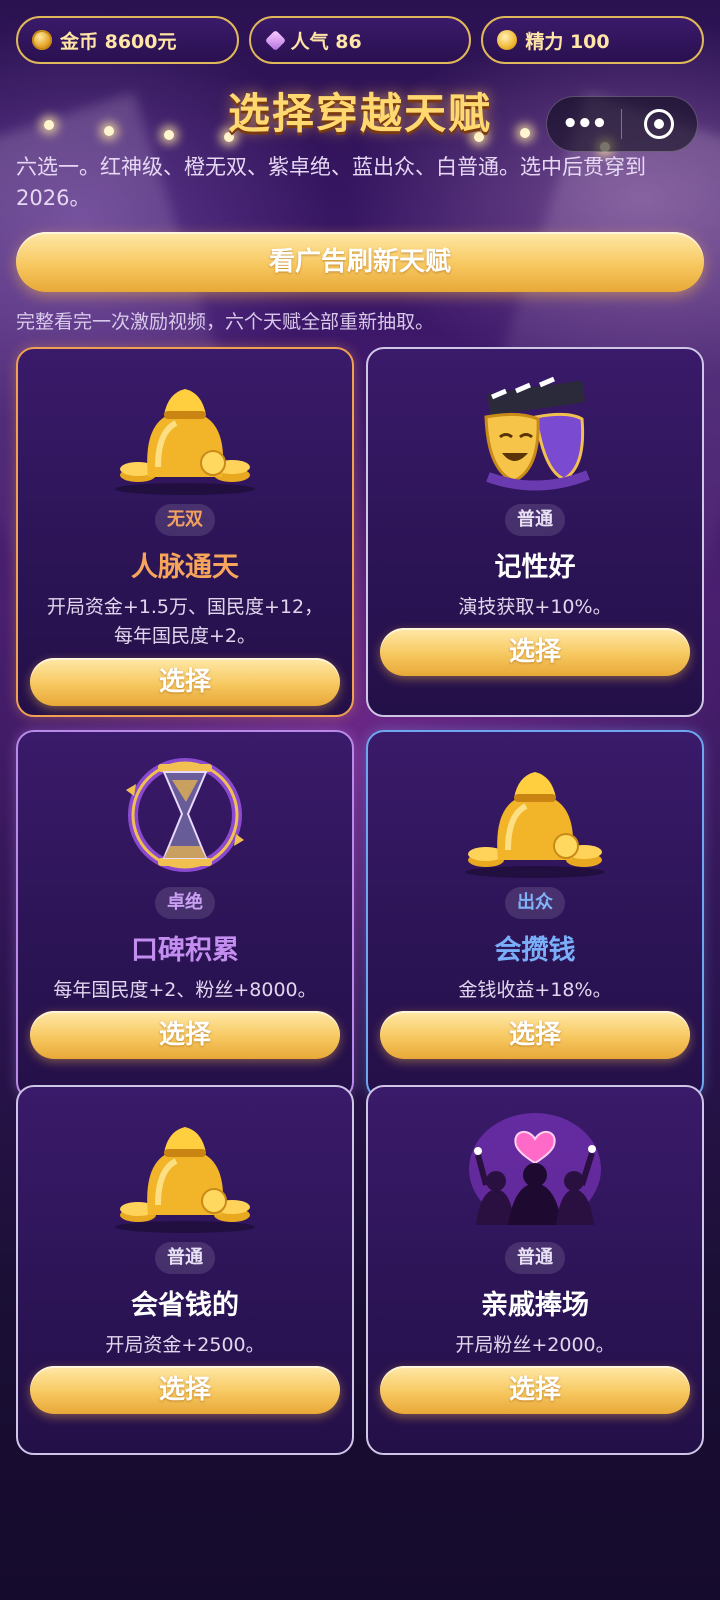 This screenshot has height=1600, width=720. Describe the element at coordinates (185, 950) in the screenshot. I see `talent-name: 口碑积累` at that location.